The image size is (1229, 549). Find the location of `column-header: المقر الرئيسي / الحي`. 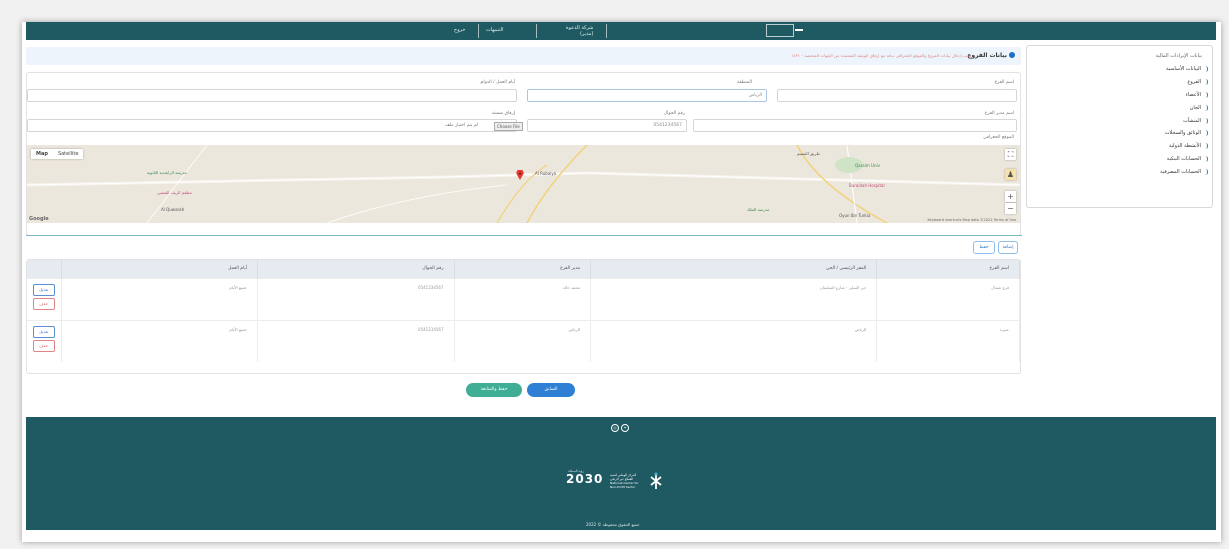

column-header: المقر الرئيسي / الحي is located at coordinates (734, 269).